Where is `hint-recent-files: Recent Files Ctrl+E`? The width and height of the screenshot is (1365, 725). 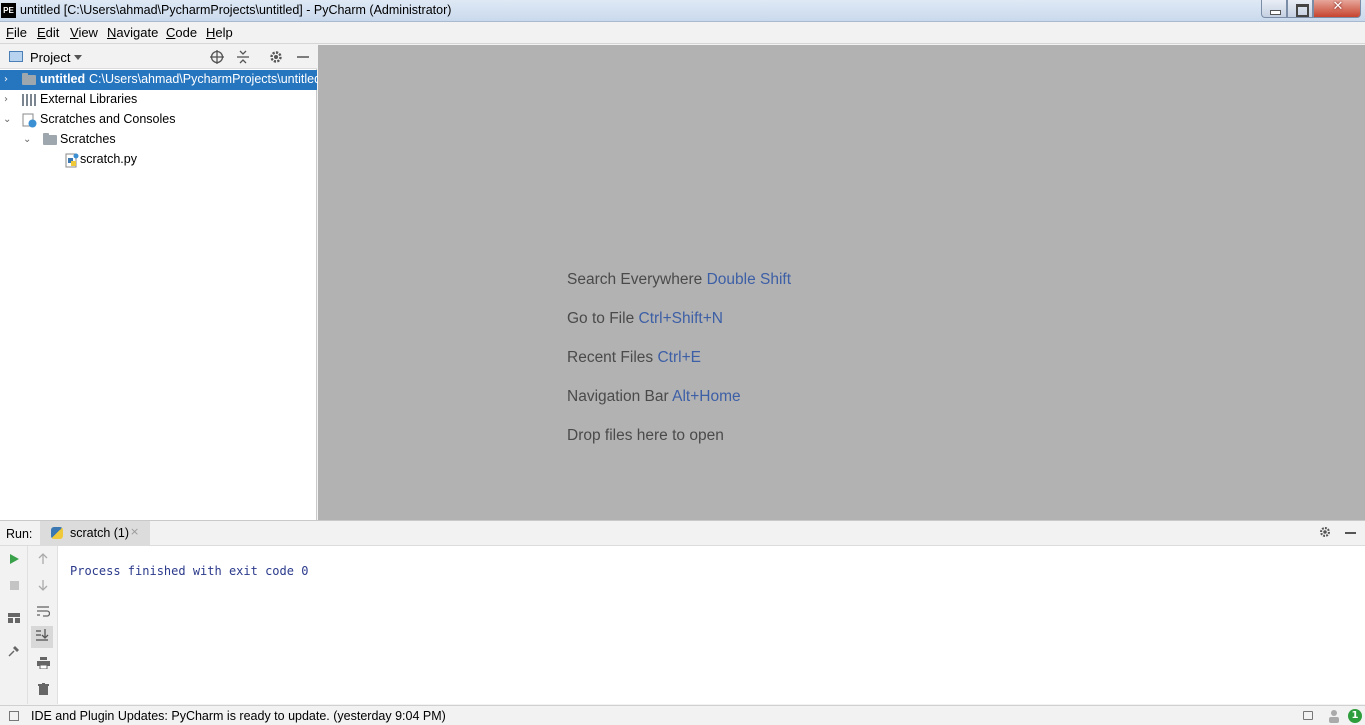 hint-recent-files: Recent Files Ctrl+E is located at coordinates (634, 358).